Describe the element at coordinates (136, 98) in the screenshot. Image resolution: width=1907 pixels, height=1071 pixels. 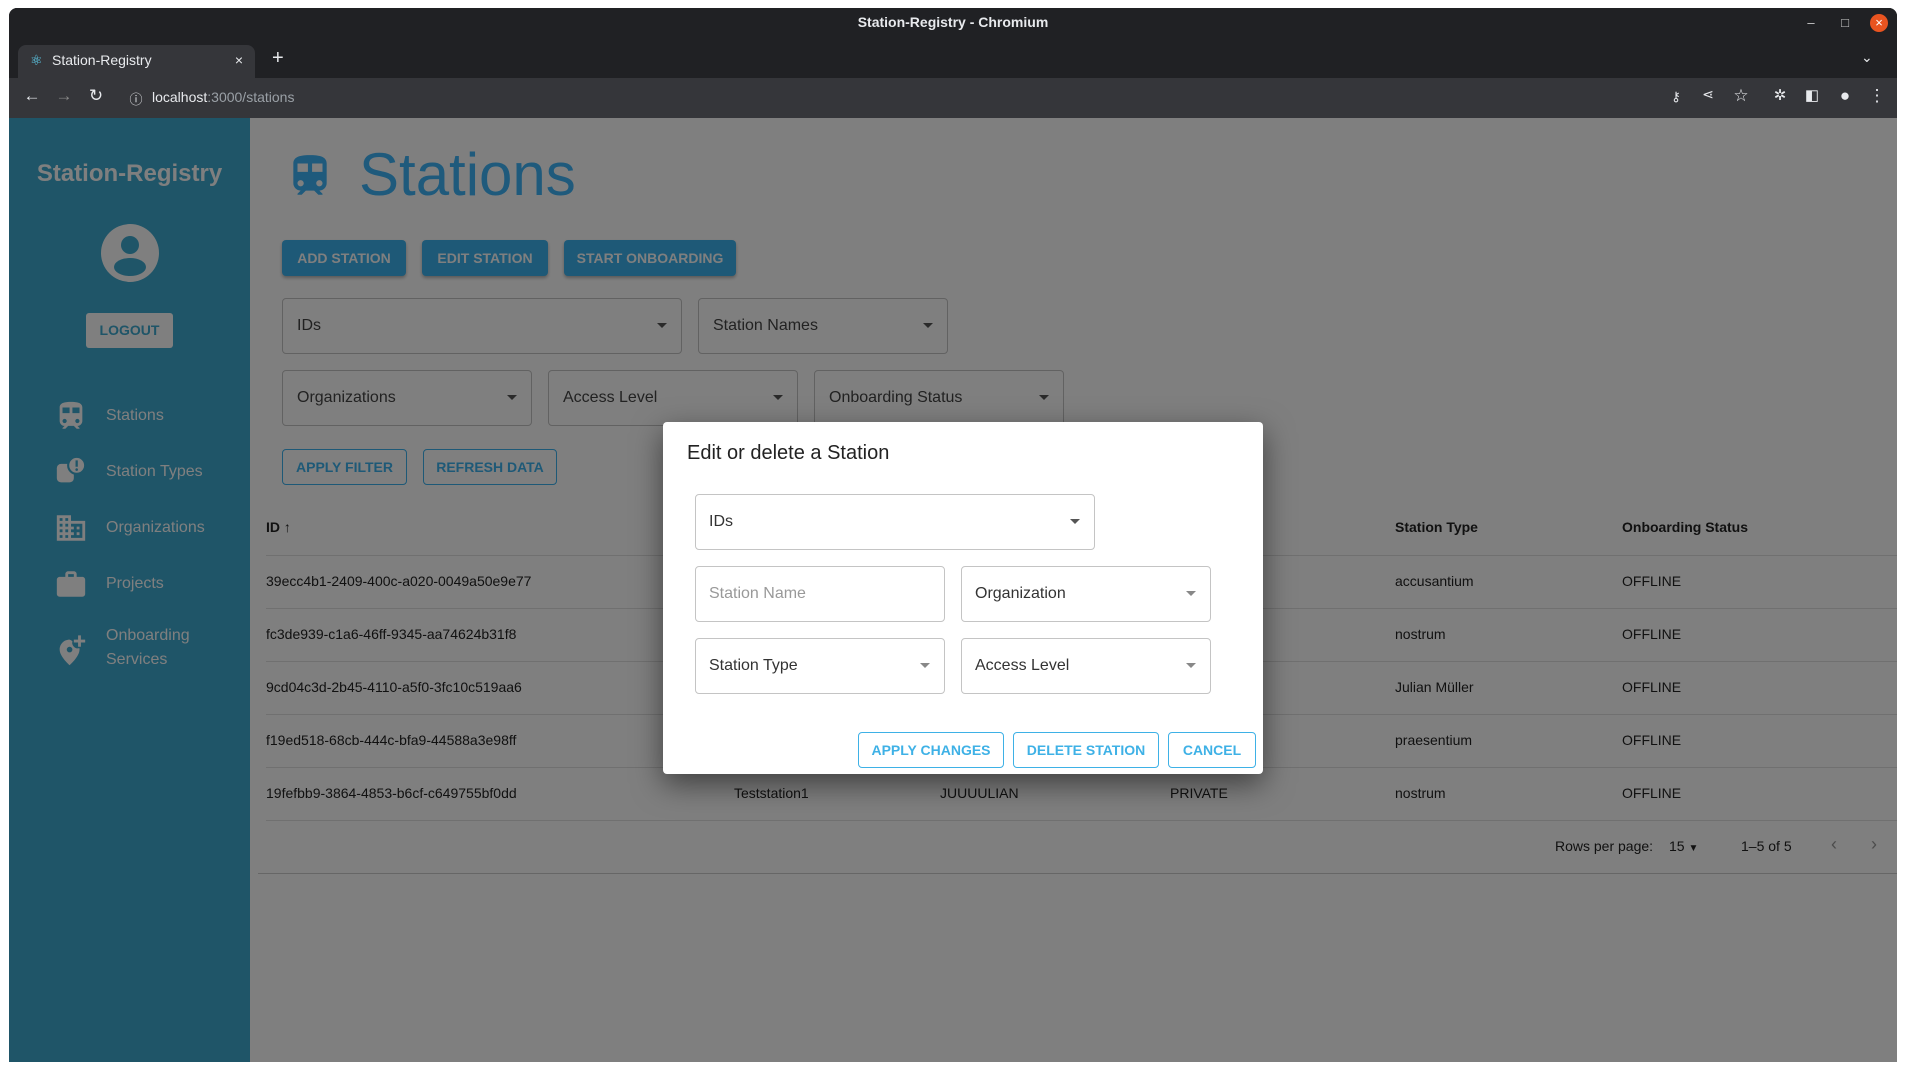
I see `site-info-icon: ⓘ` at that location.